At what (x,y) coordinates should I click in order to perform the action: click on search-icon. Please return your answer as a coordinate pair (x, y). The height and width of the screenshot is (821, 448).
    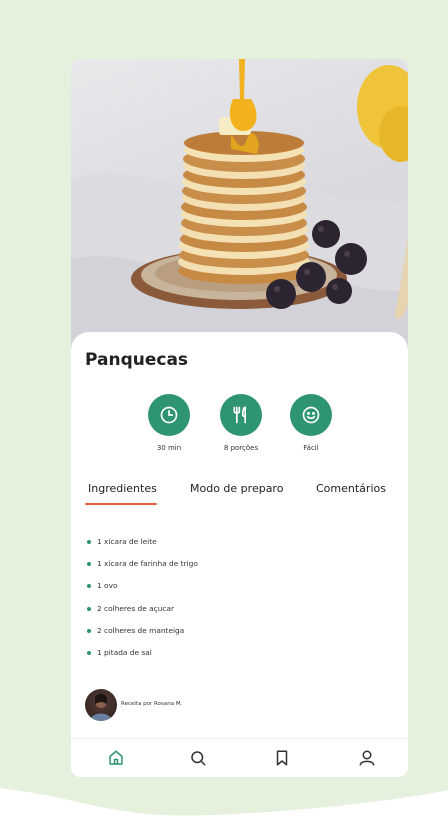
    Looking at the image, I should click on (198, 758).